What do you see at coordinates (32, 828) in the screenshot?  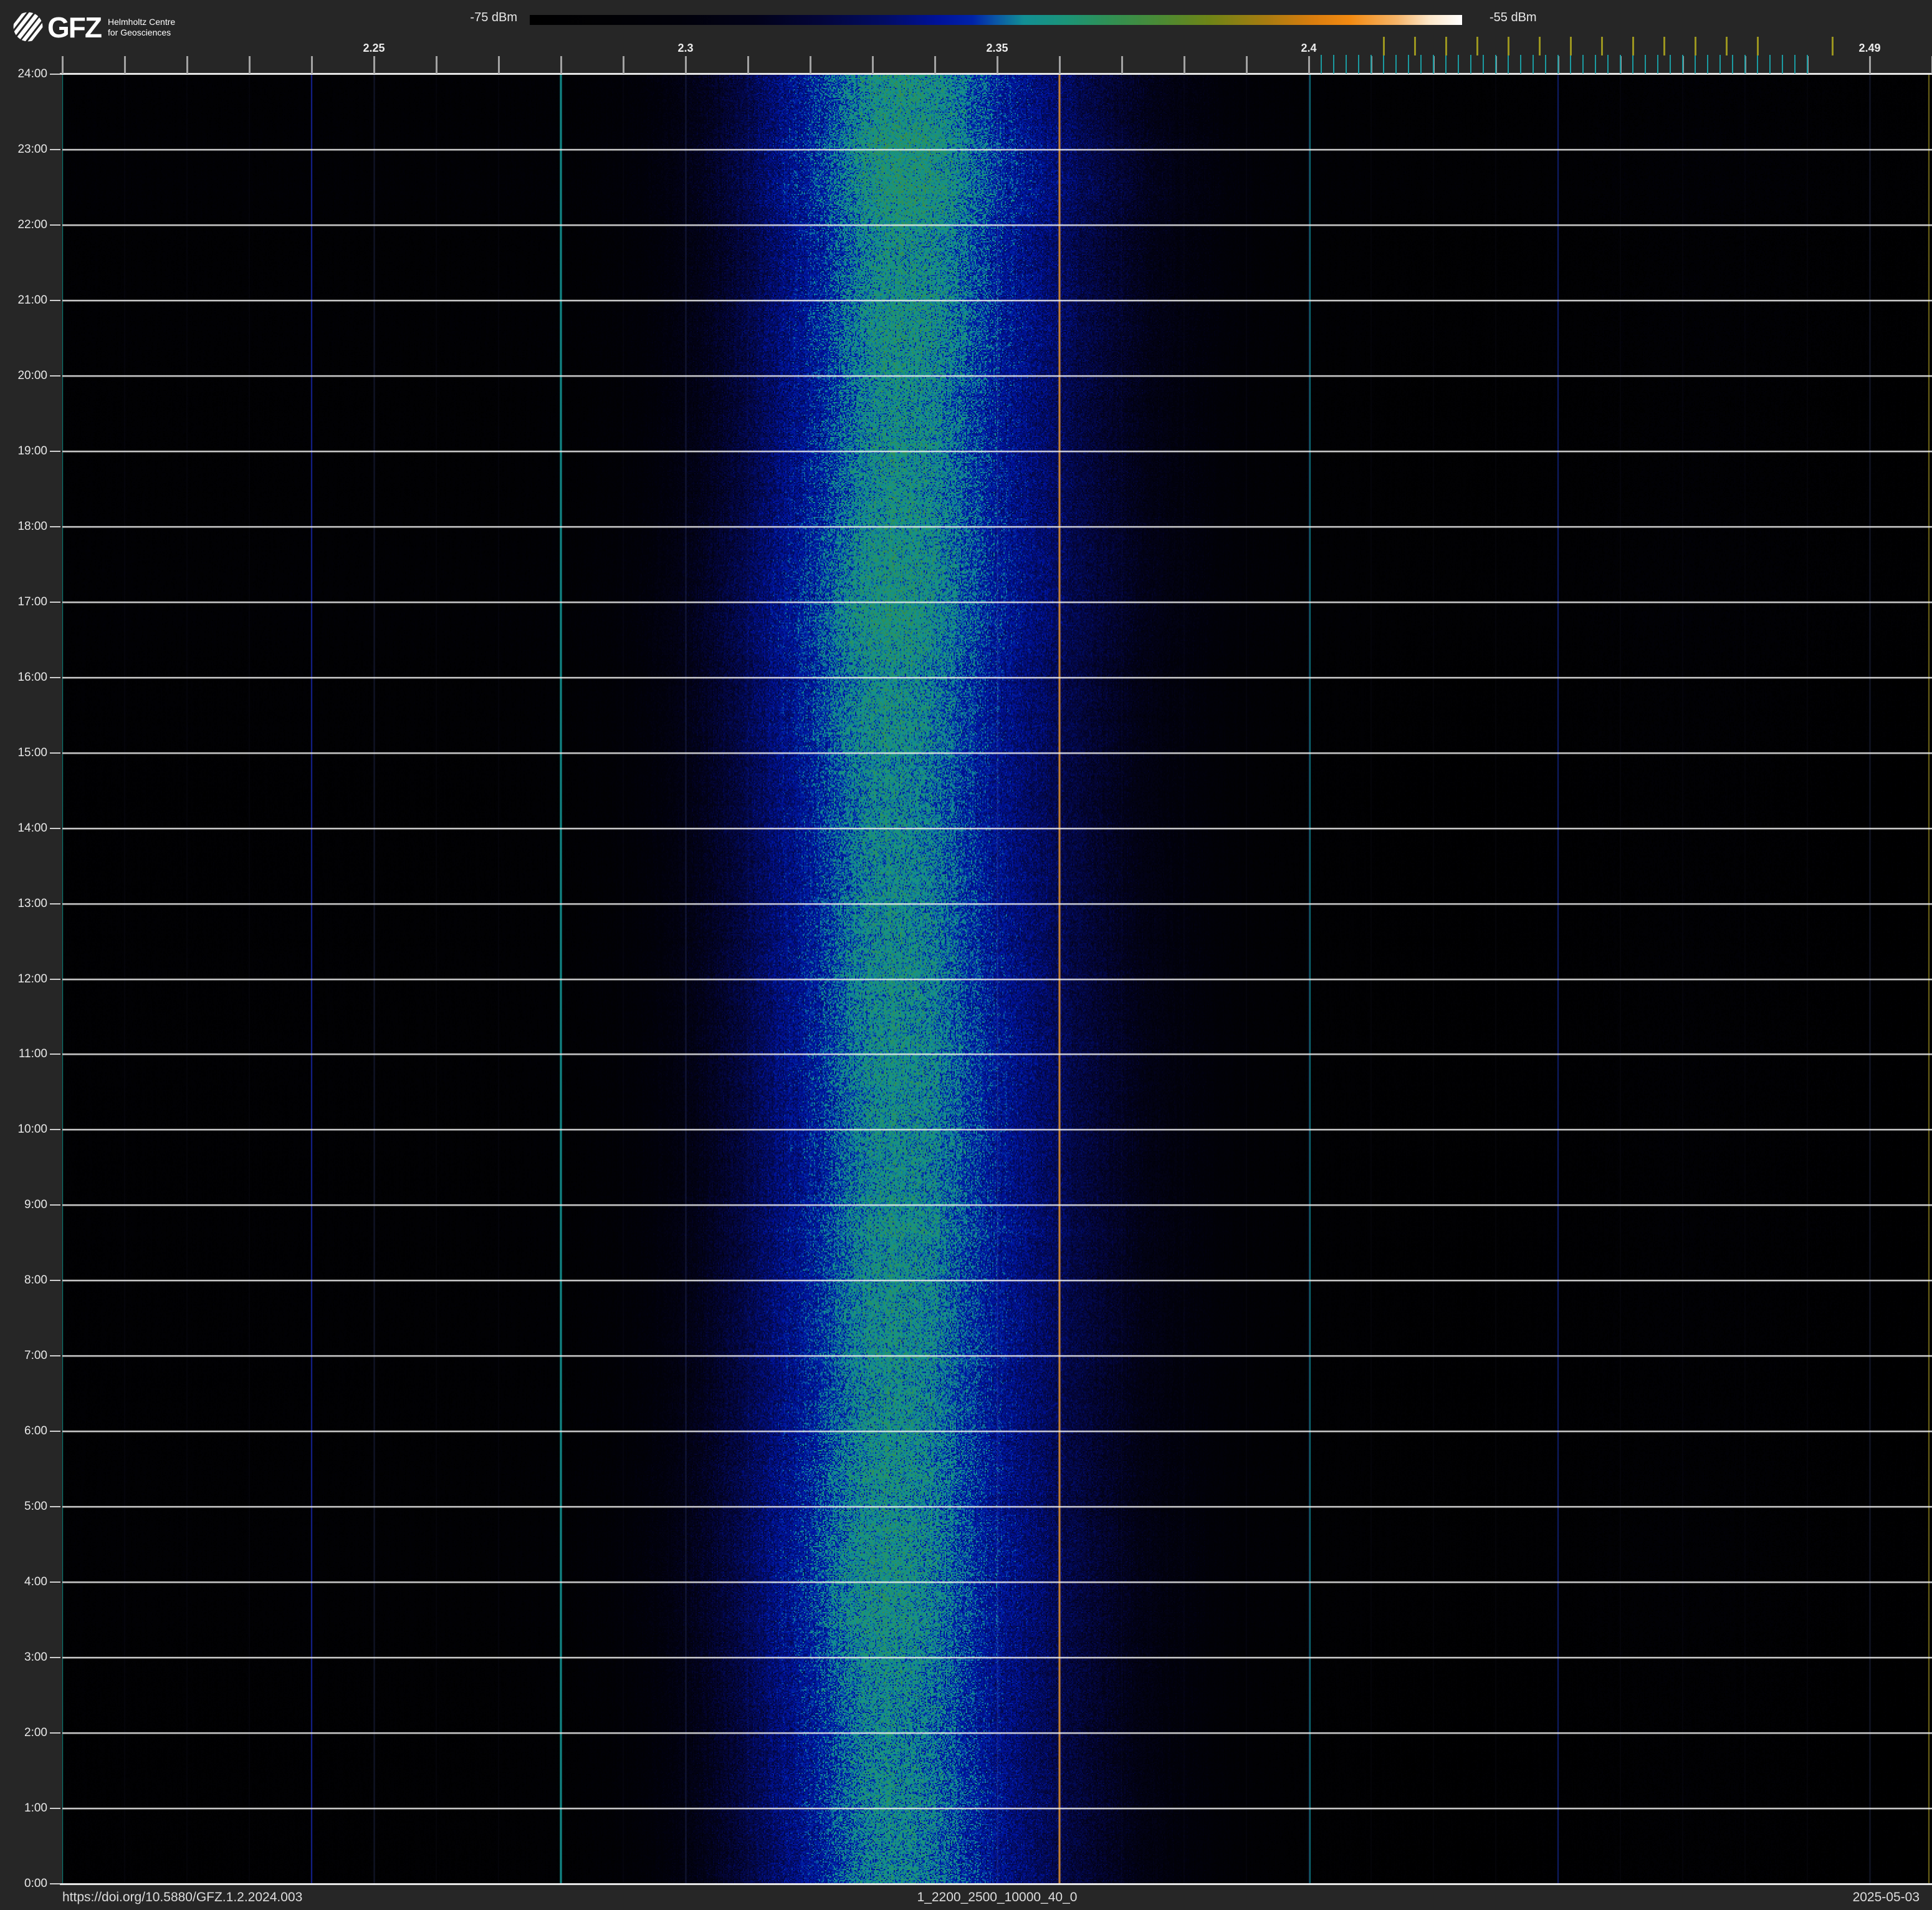 I see `time-tick-label: 14:00` at bounding box center [32, 828].